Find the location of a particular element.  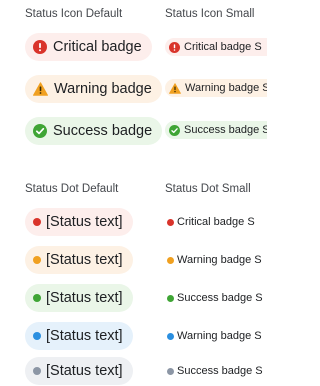

warning-badge: Warning badge is located at coordinates (93, 89).